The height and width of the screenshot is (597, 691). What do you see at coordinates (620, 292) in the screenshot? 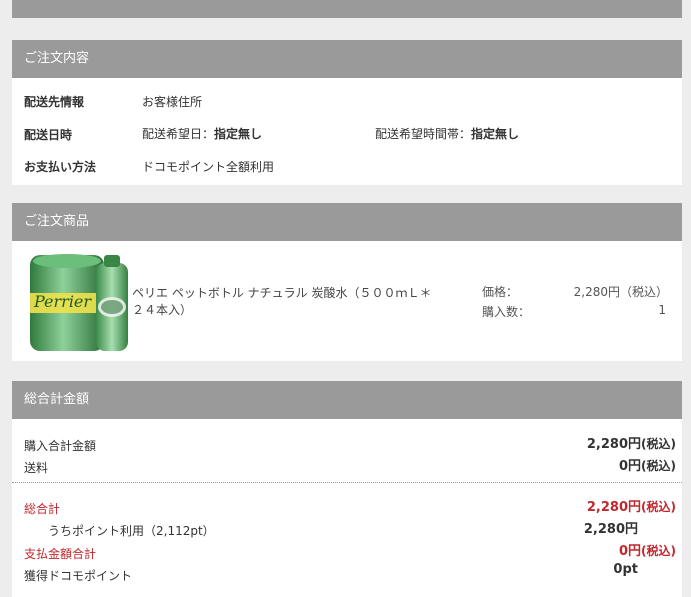
I see `price-value: 2,280円（税込）` at bounding box center [620, 292].